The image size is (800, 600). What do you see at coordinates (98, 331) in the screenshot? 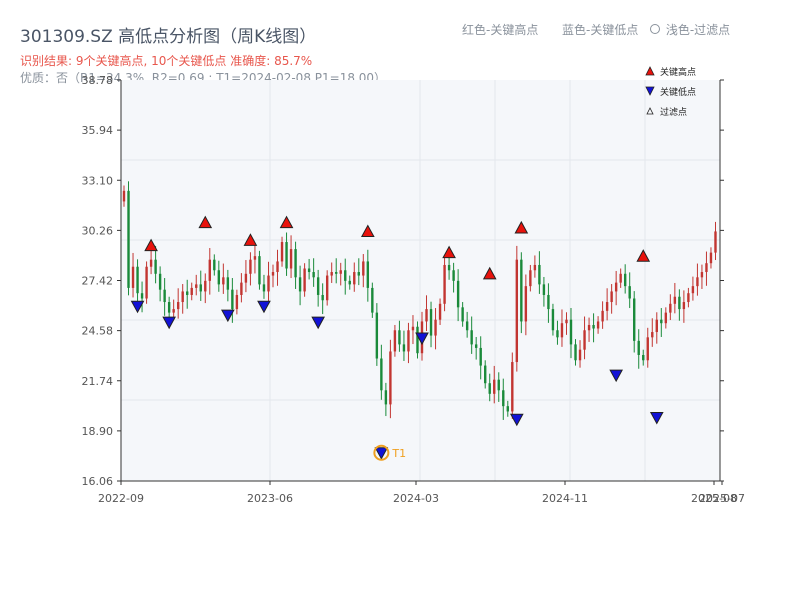
I see `y-tick-label: 24.58` at bounding box center [98, 331].